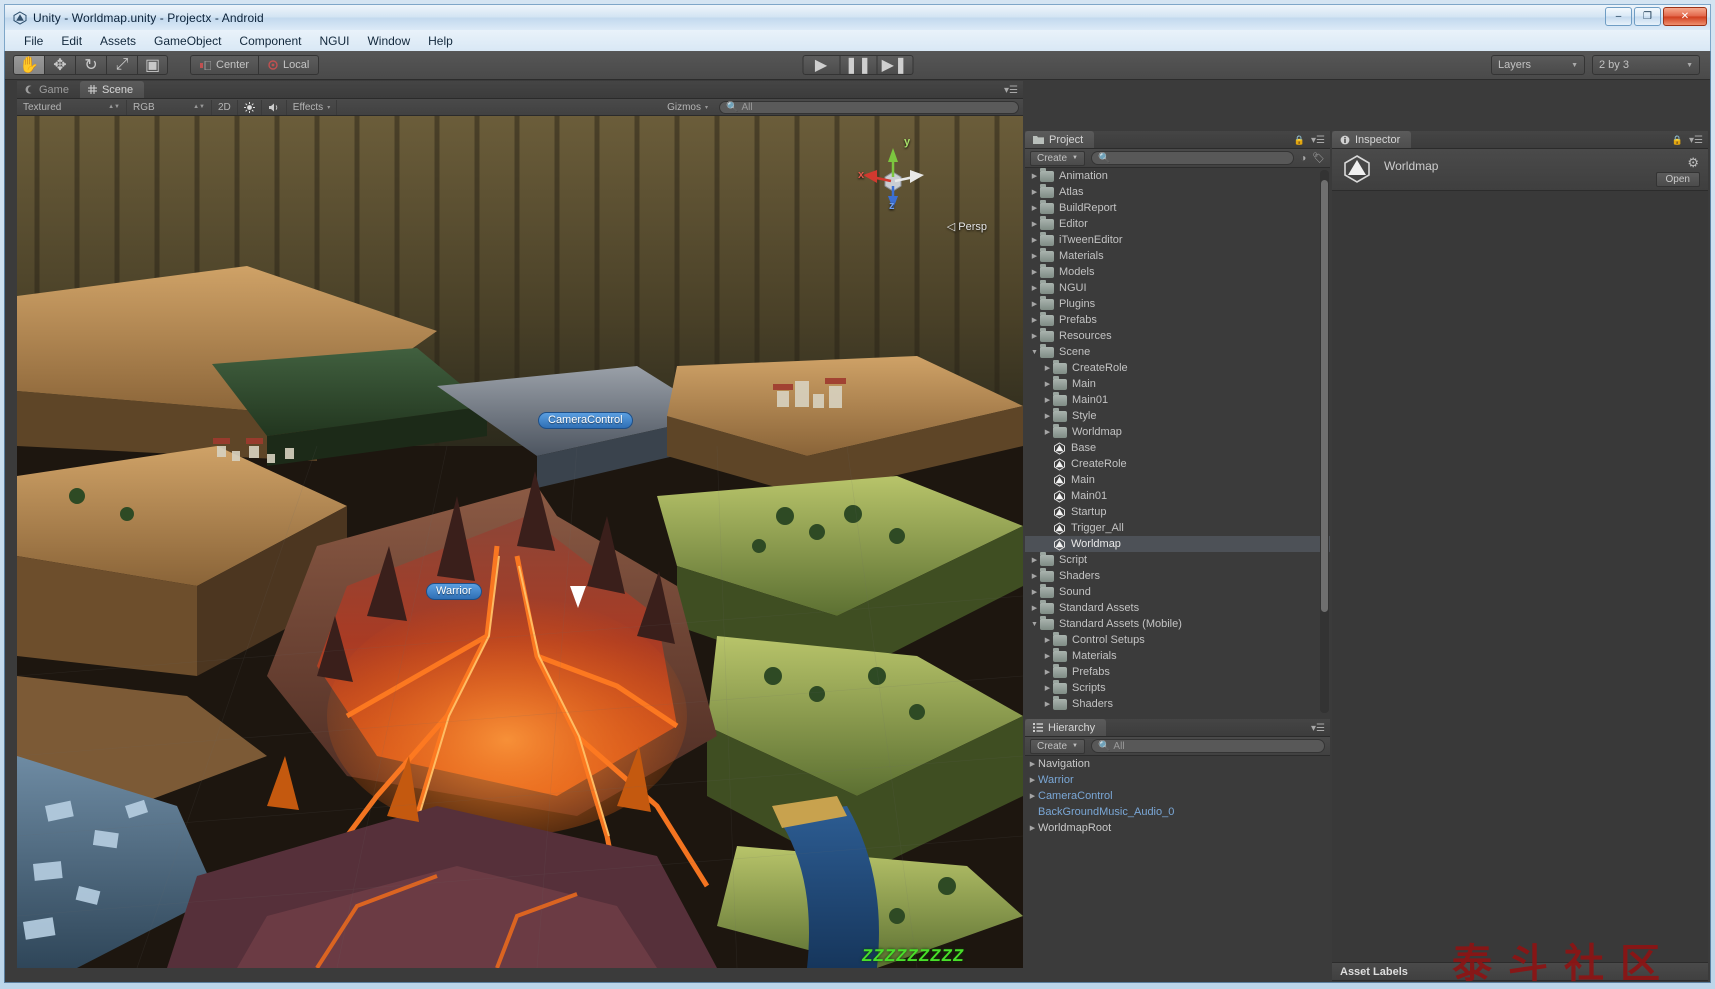  I want to click on menu-item-assets: Assets, so click(118, 41).